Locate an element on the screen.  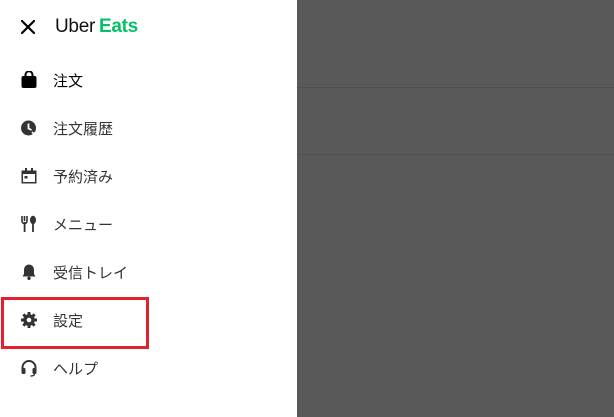
menu-item-help: ヘルプ is located at coordinates (148, 368).